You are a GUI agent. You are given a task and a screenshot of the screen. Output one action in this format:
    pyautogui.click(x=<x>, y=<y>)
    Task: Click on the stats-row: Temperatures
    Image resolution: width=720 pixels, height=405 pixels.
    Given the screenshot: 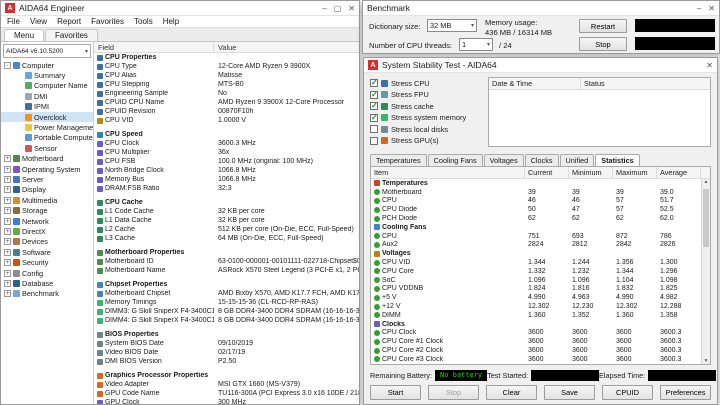 What is the action you would take?
    pyautogui.click(x=536, y=183)
    